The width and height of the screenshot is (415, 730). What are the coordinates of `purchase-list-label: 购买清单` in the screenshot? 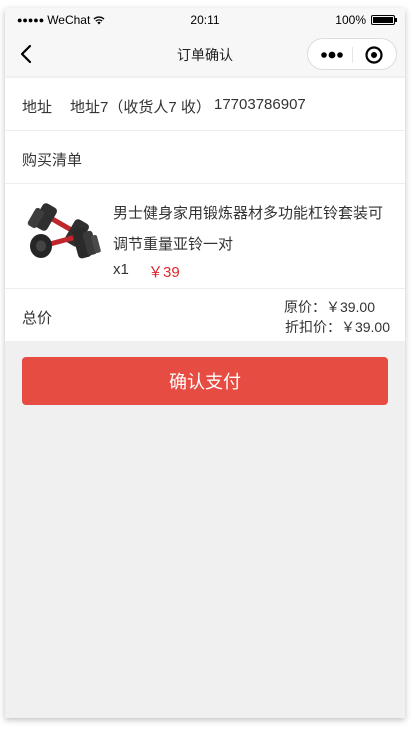 It's located at (52, 160).